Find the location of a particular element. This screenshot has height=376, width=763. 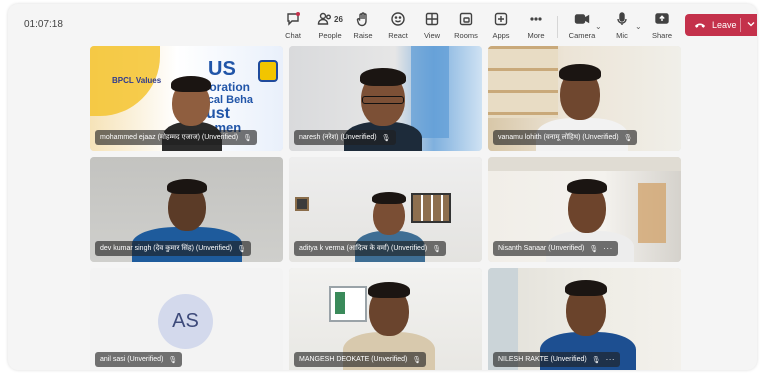

avatar: AS is located at coordinates (185, 321).